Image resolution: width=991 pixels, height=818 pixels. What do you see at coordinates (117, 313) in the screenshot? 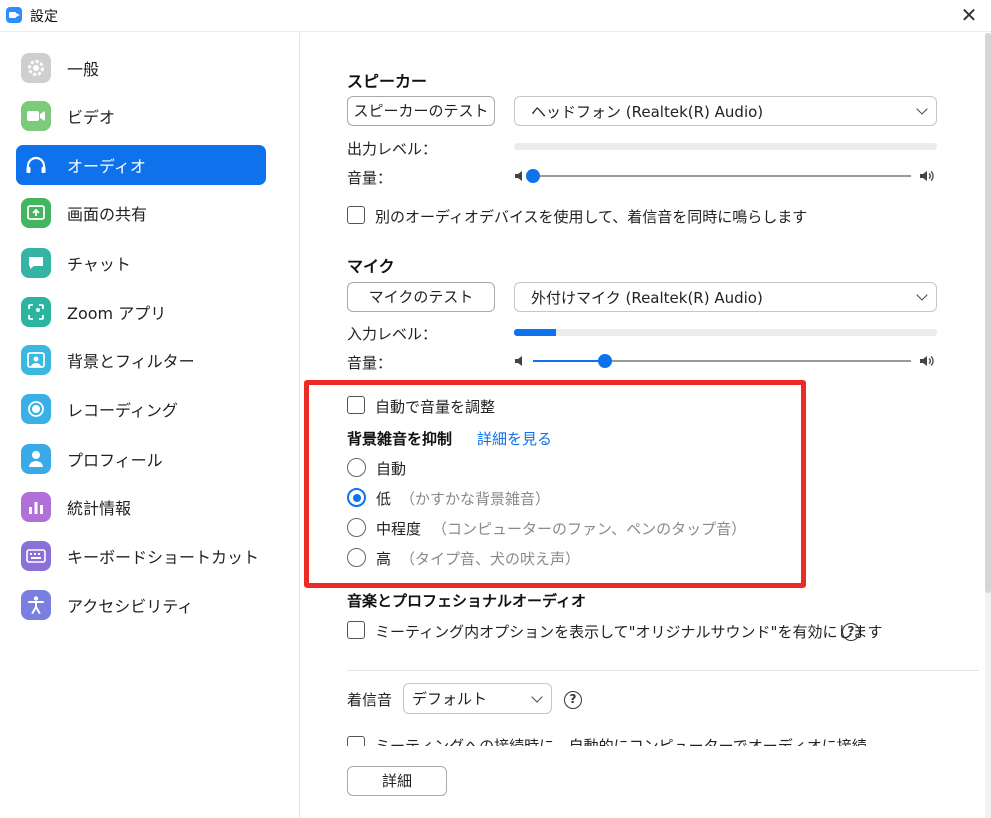
I see `sidebar-item-label: Zoom アプリ` at bounding box center [117, 313].